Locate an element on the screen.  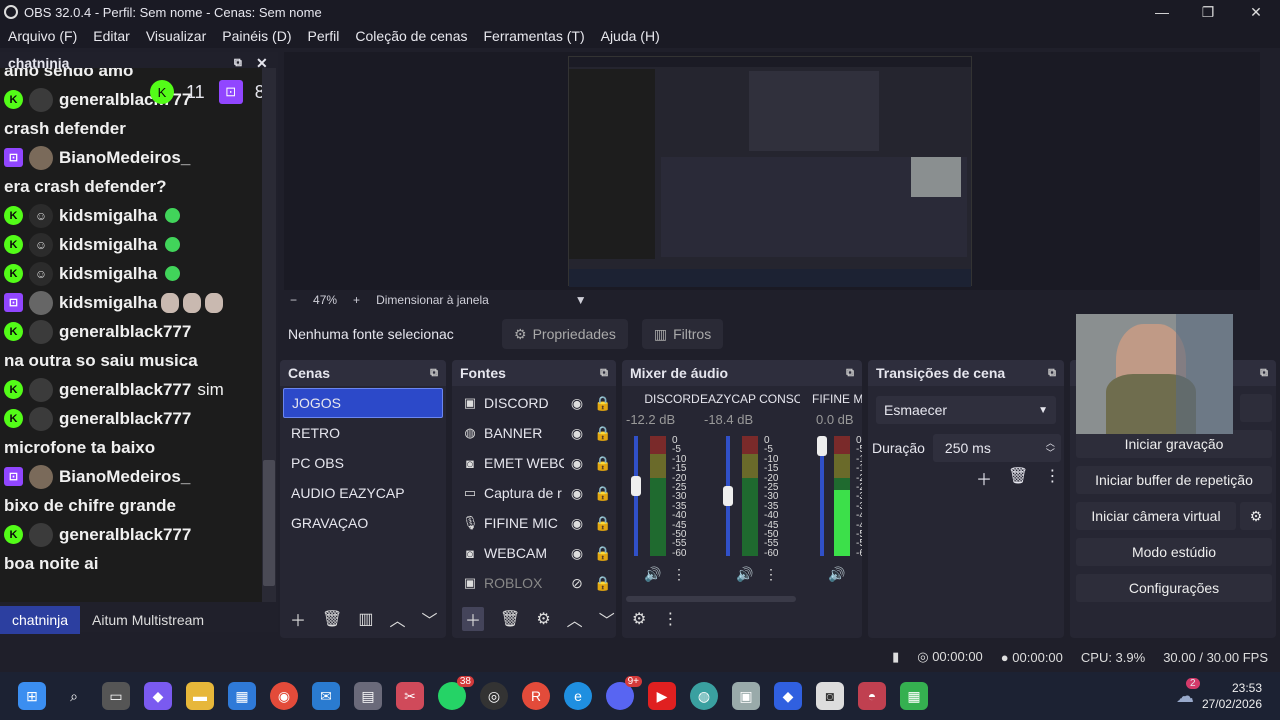
store-icon: ▦ is located at coordinates (242, 696).